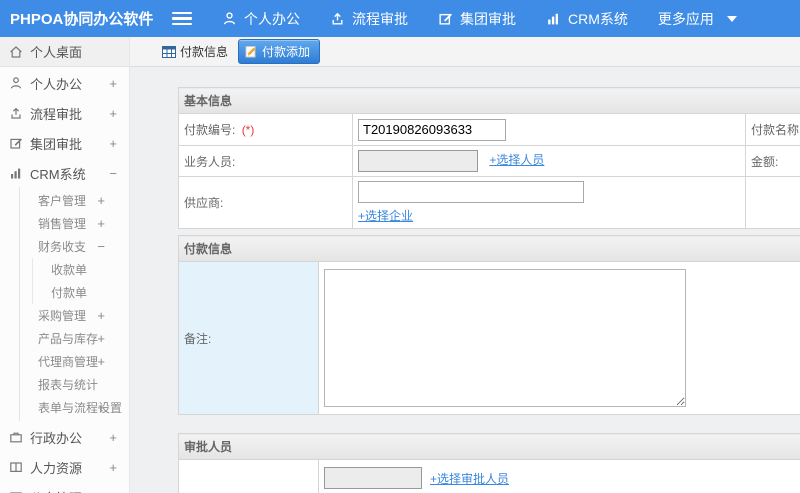 The image size is (800, 493). Describe the element at coordinates (64, 113) in the screenshot. I see `sidebar-item-flow-approval: 流程审批 +` at that location.